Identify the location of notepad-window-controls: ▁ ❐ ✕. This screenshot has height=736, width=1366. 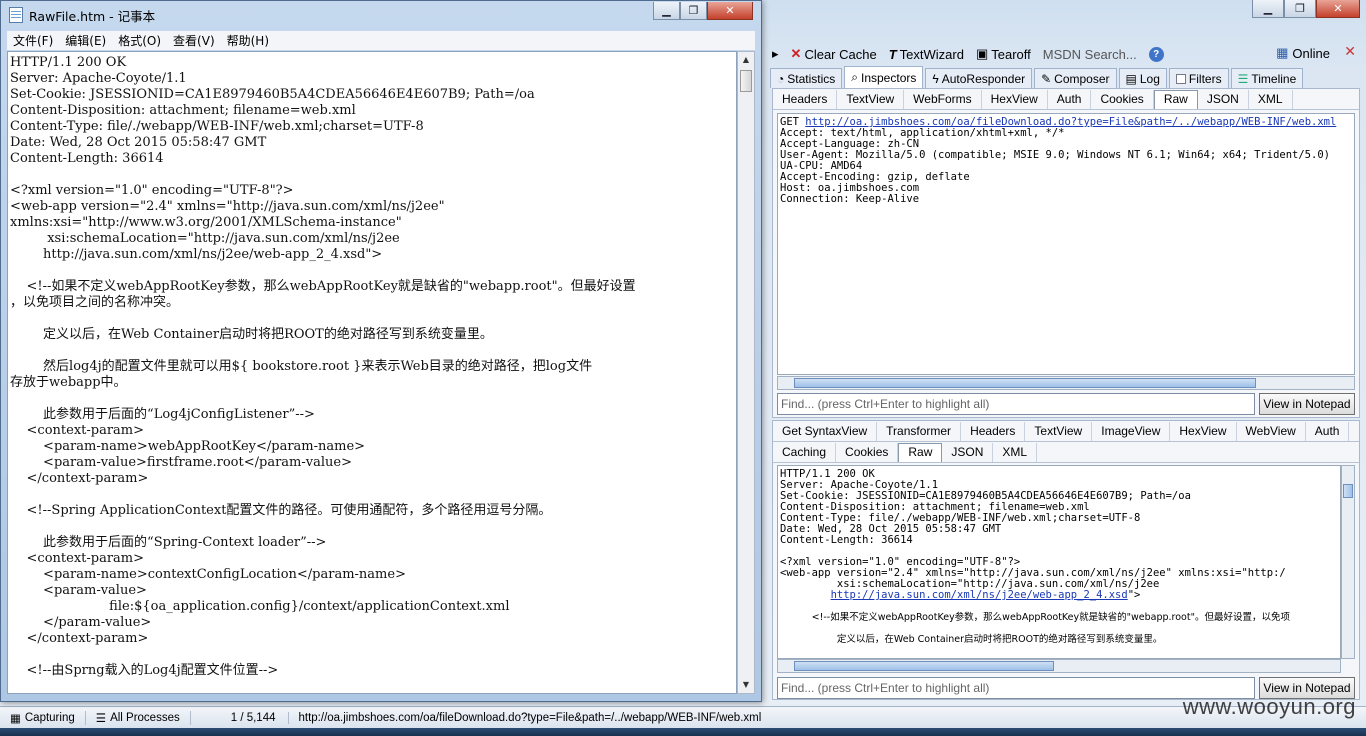
(703, 11).